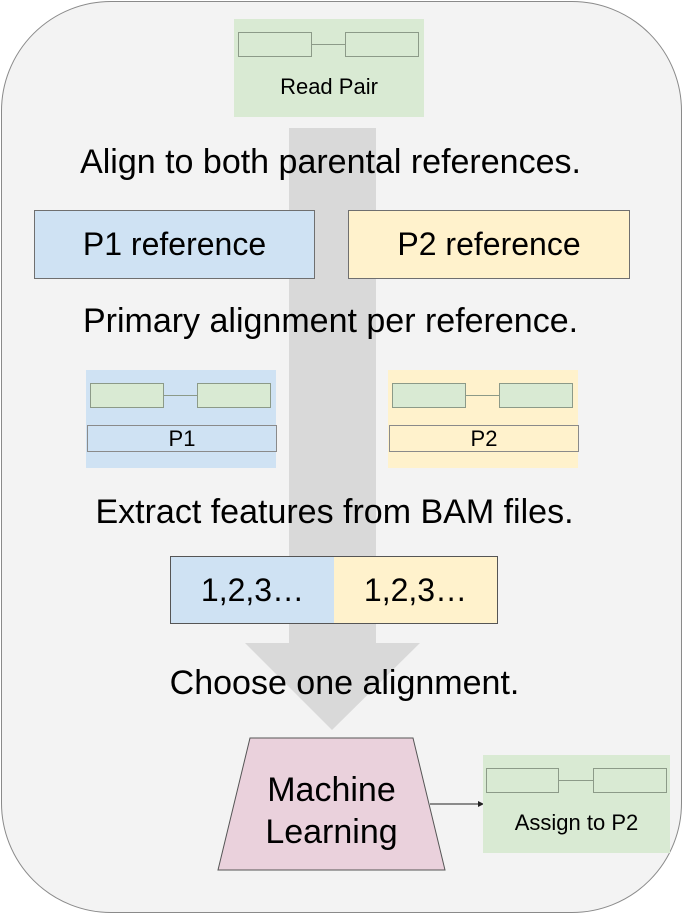 The height and width of the screenshot is (916, 685). What do you see at coordinates (576, 822) in the screenshot?
I see `assign-label: Assign to P2` at bounding box center [576, 822].